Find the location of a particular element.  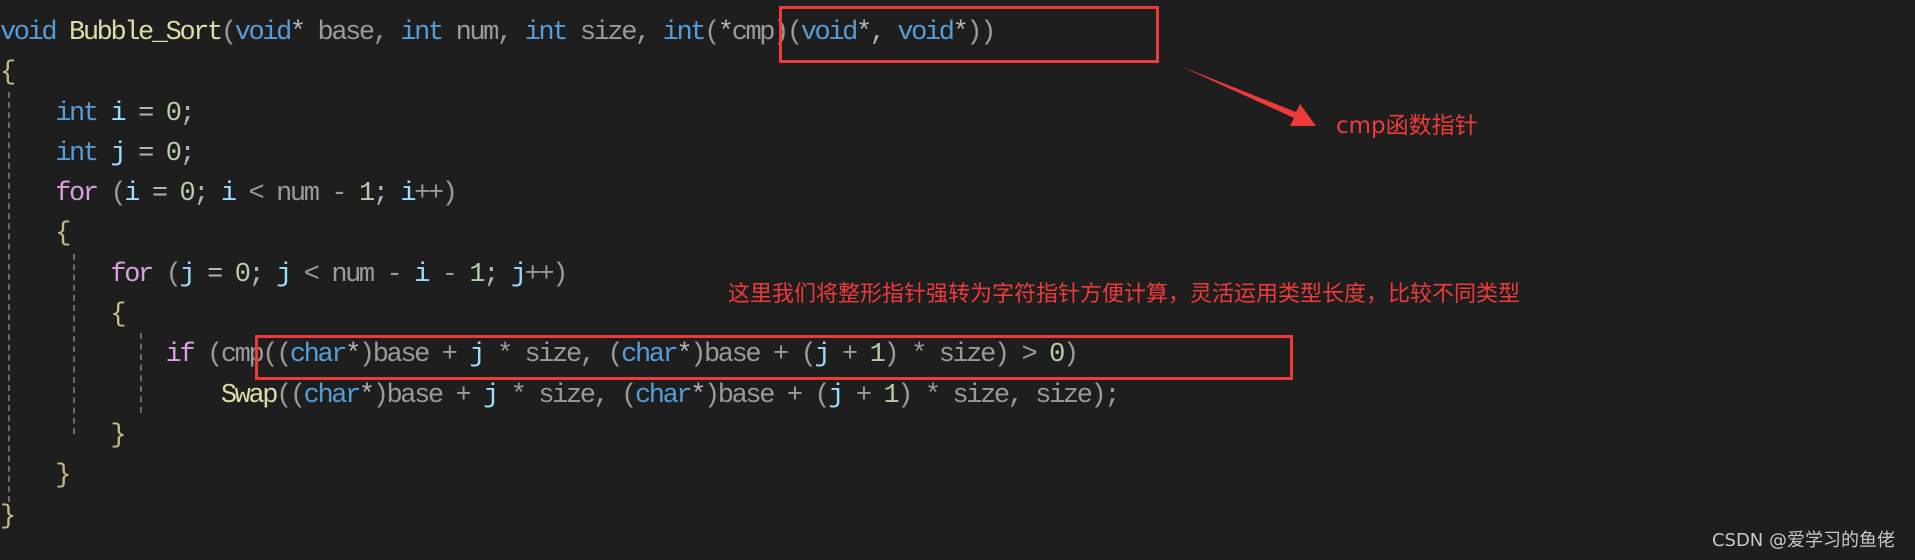

cmp-pointer-note: cmp函数指针 is located at coordinates (1407, 126).